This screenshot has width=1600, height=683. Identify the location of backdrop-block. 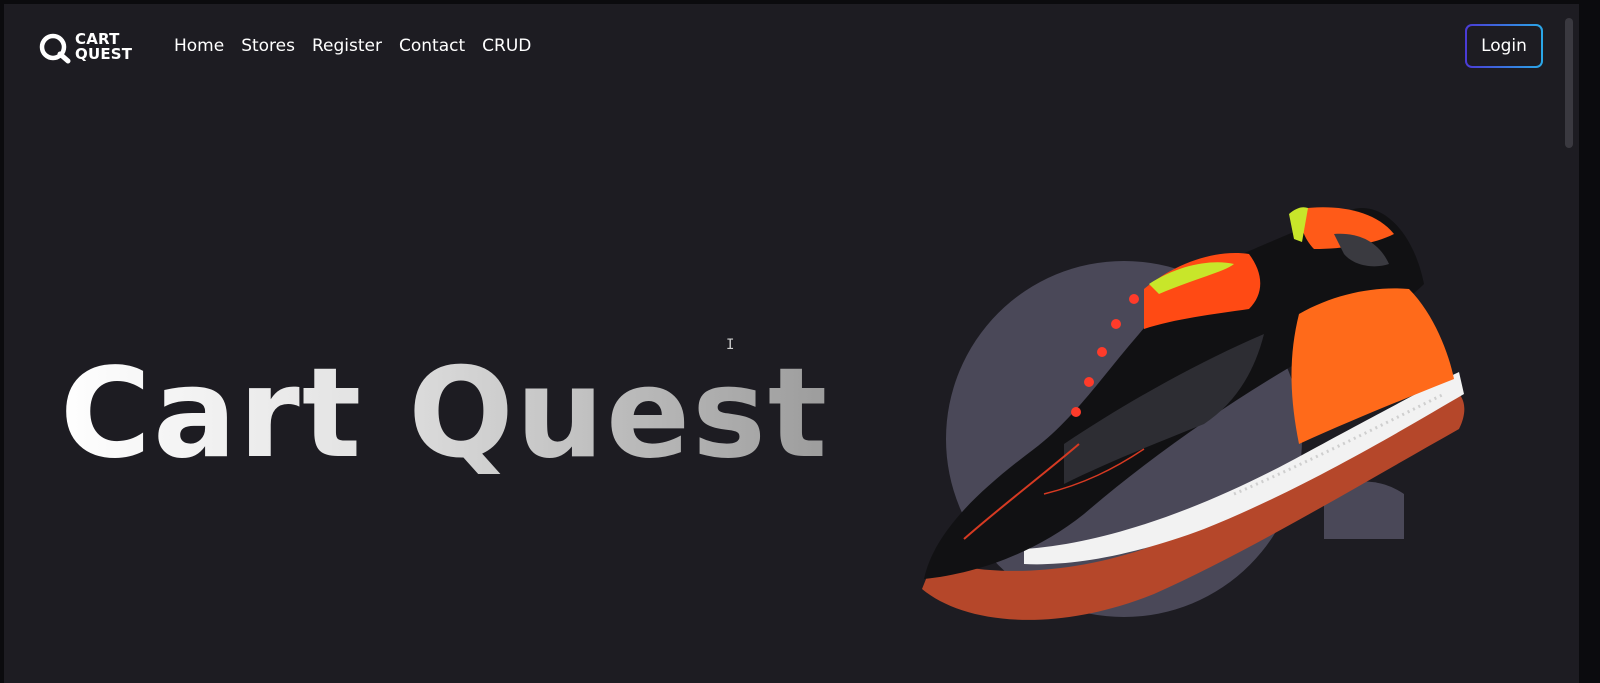
(1364, 516).